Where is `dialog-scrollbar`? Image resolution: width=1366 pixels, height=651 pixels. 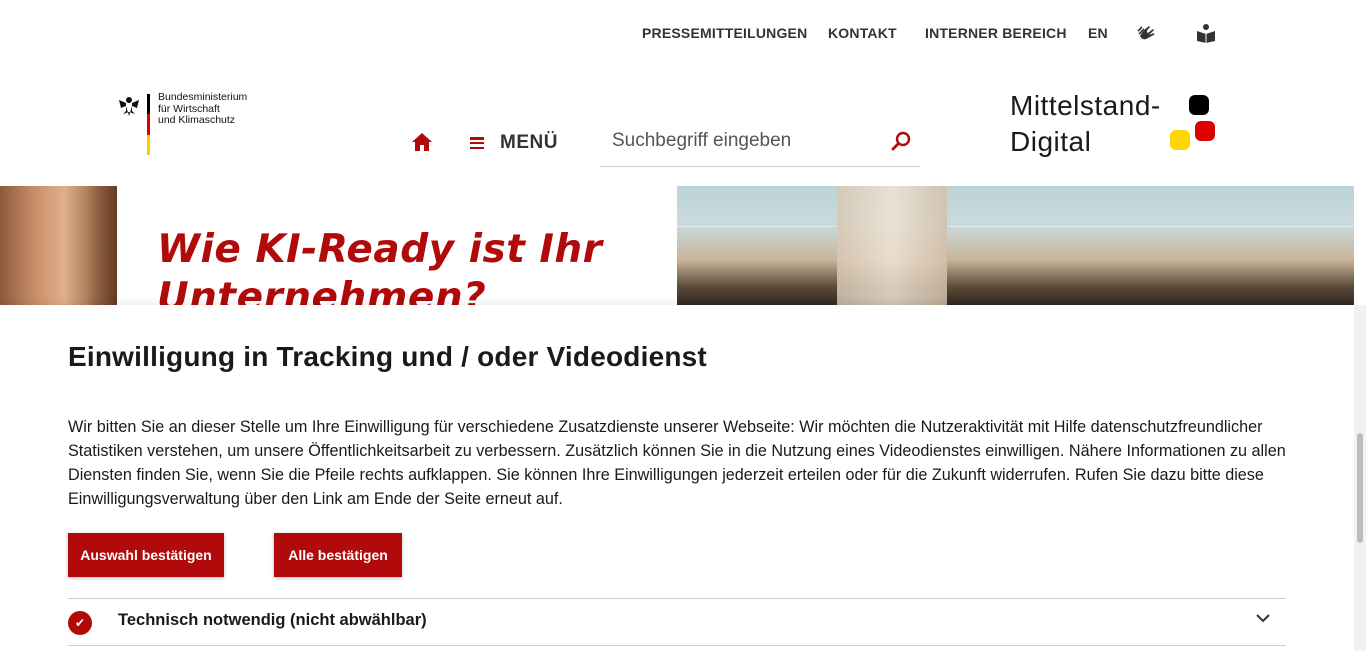 dialog-scrollbar is located at coordinates (1360, 478).